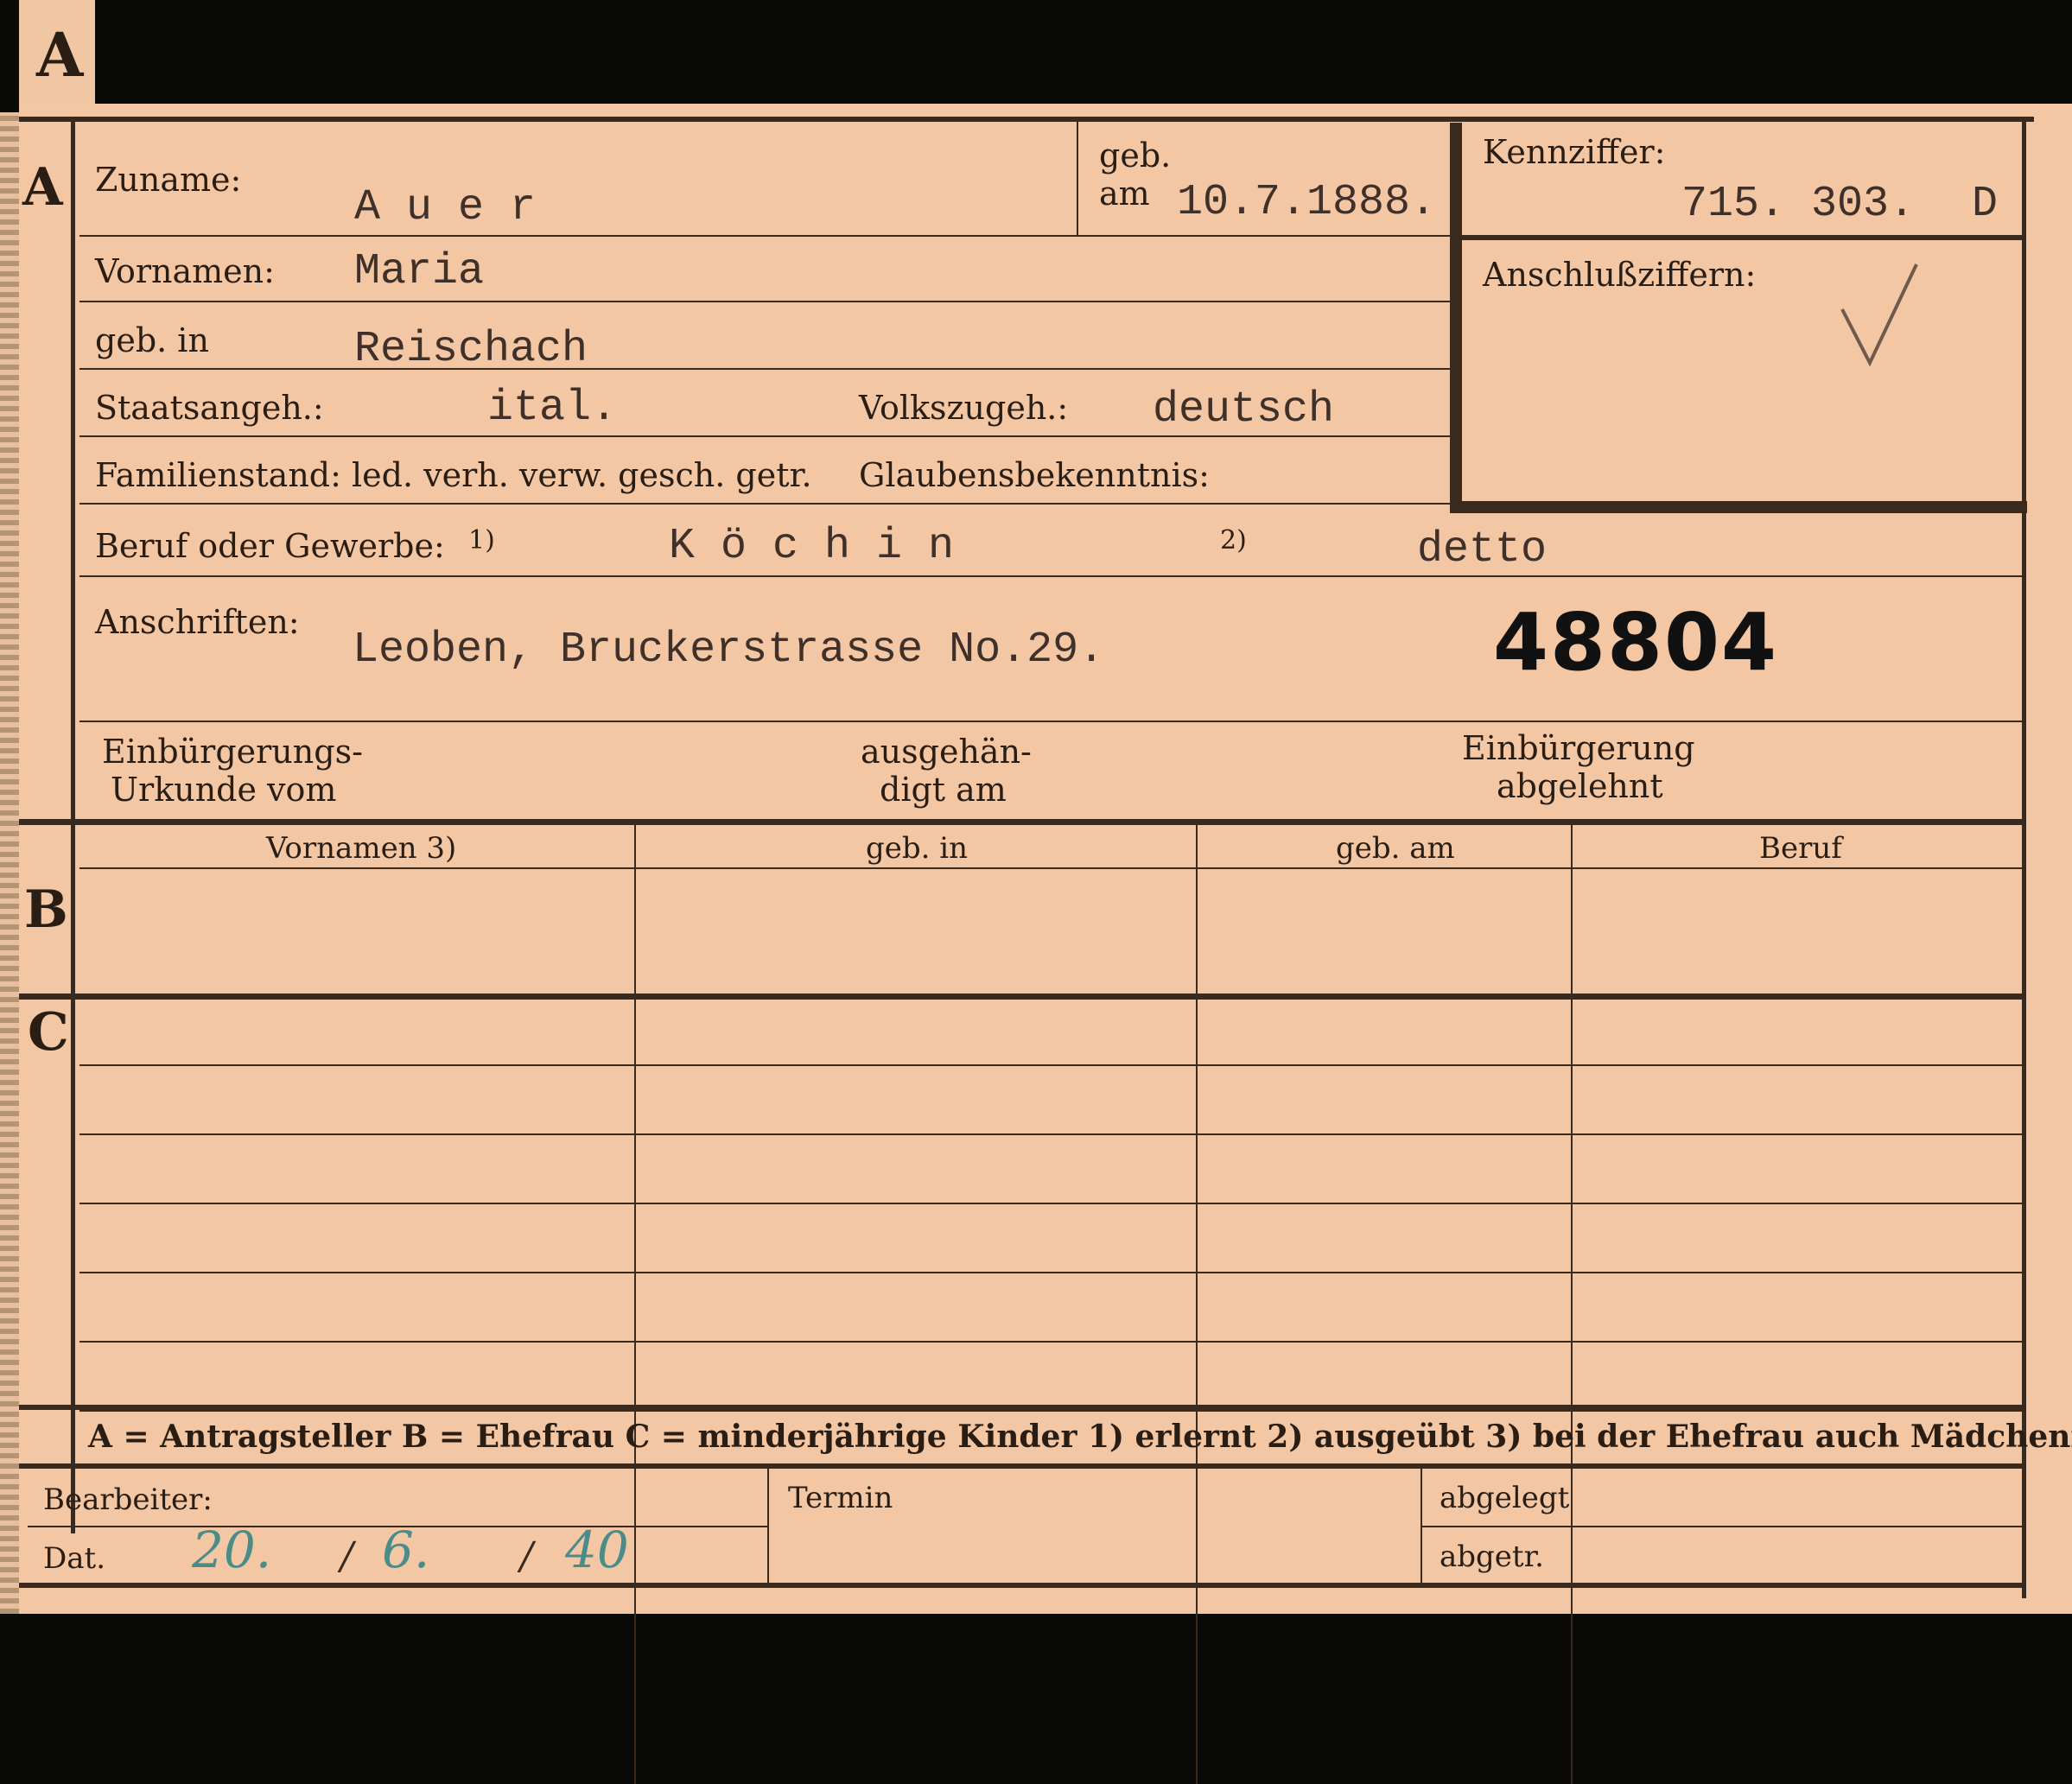  I want to click on geb-am-value: 10.7.1888., so click(1307, 202).